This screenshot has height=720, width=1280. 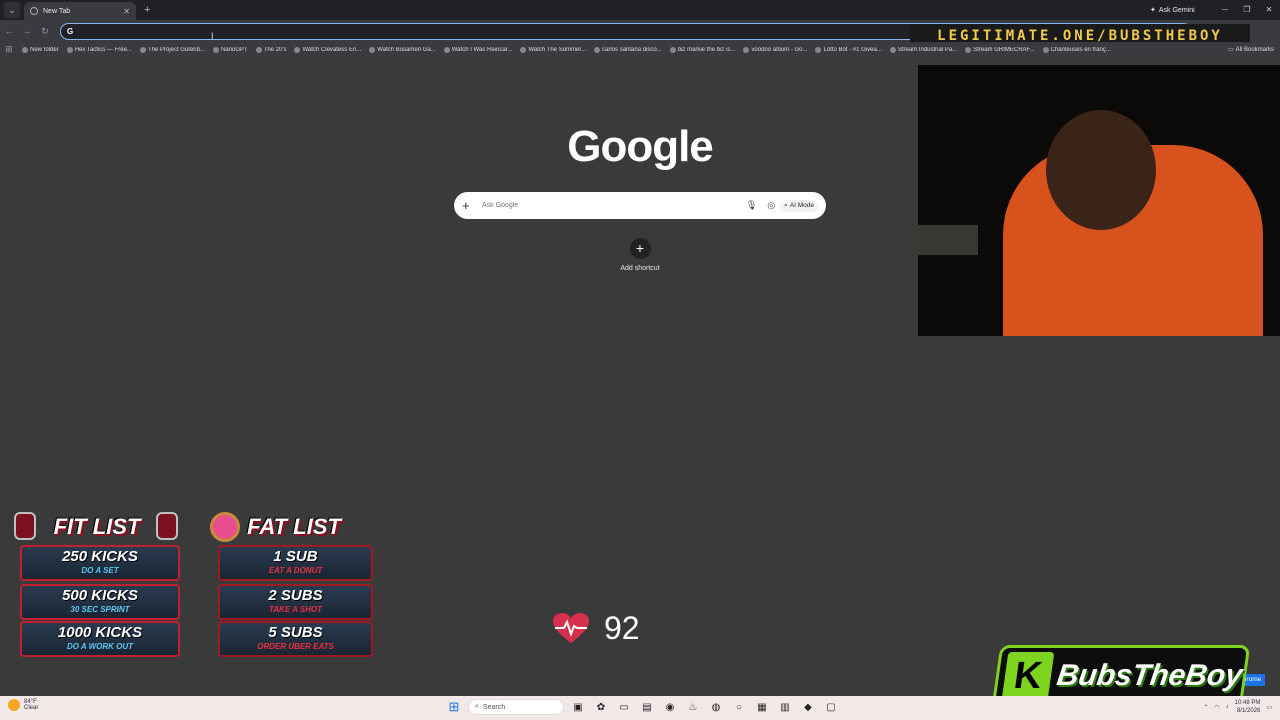 I want to click on text-cursor-icon: I, so click(x=212, y=36).